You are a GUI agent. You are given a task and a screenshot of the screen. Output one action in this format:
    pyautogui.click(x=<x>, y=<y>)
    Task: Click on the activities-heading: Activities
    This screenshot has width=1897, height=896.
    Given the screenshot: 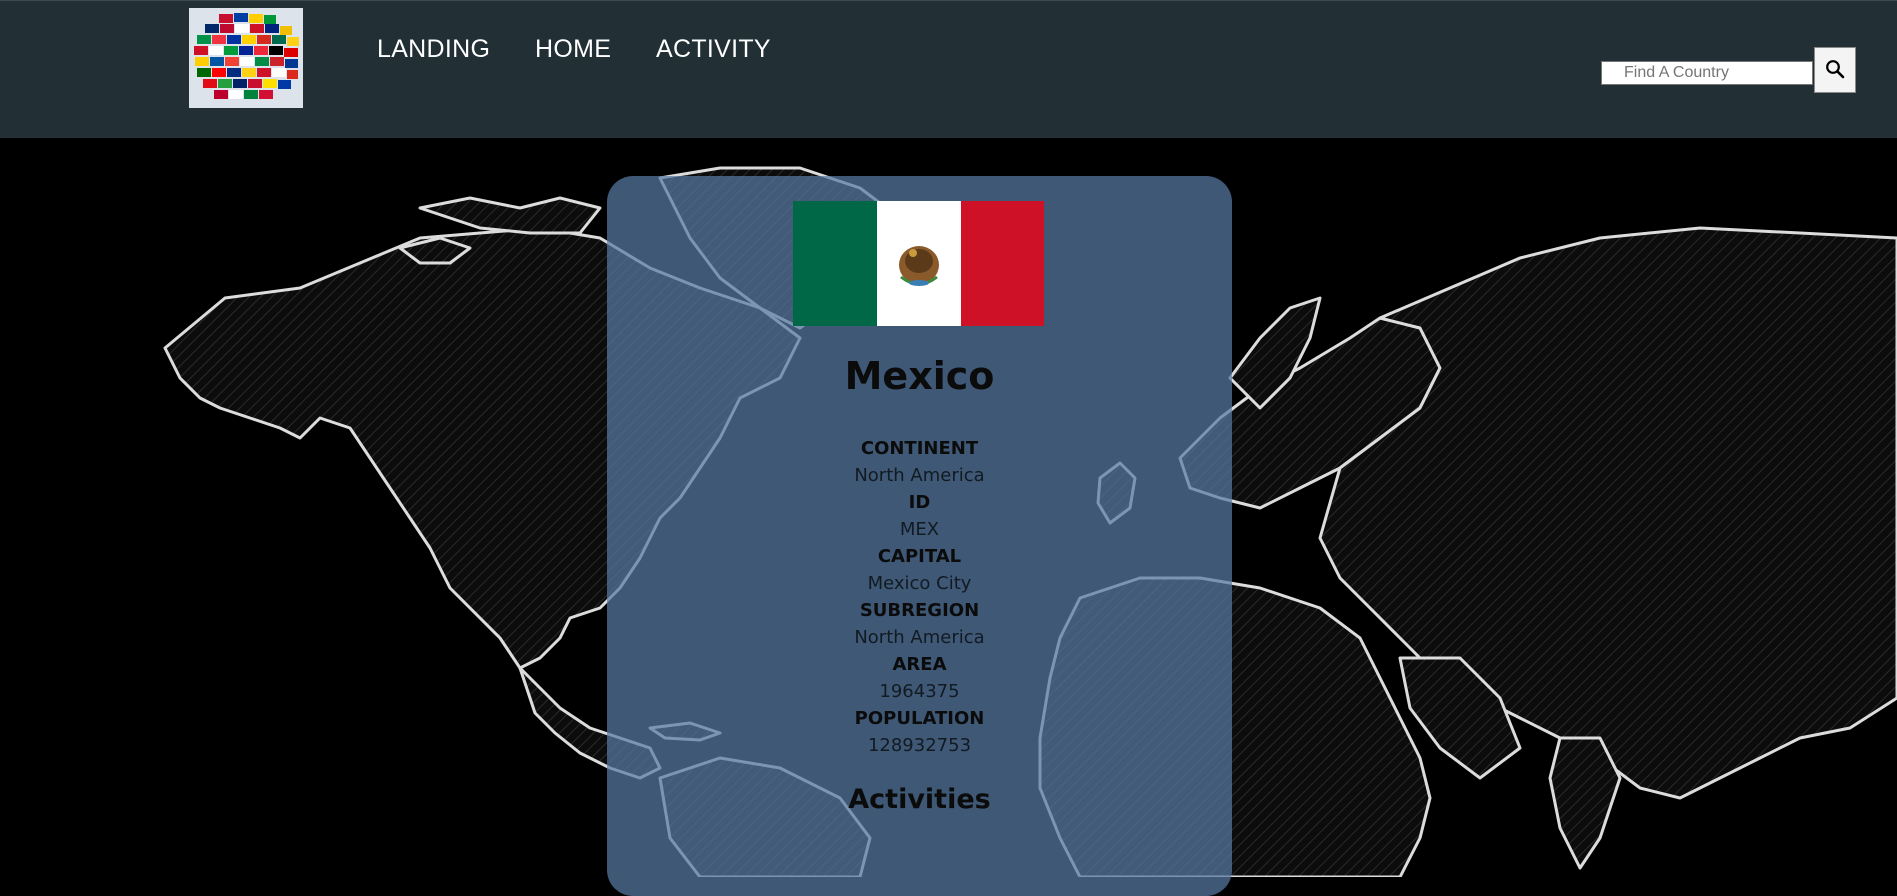 What is the action you would take?
    pyautogui.click(x=919, y=799)
    